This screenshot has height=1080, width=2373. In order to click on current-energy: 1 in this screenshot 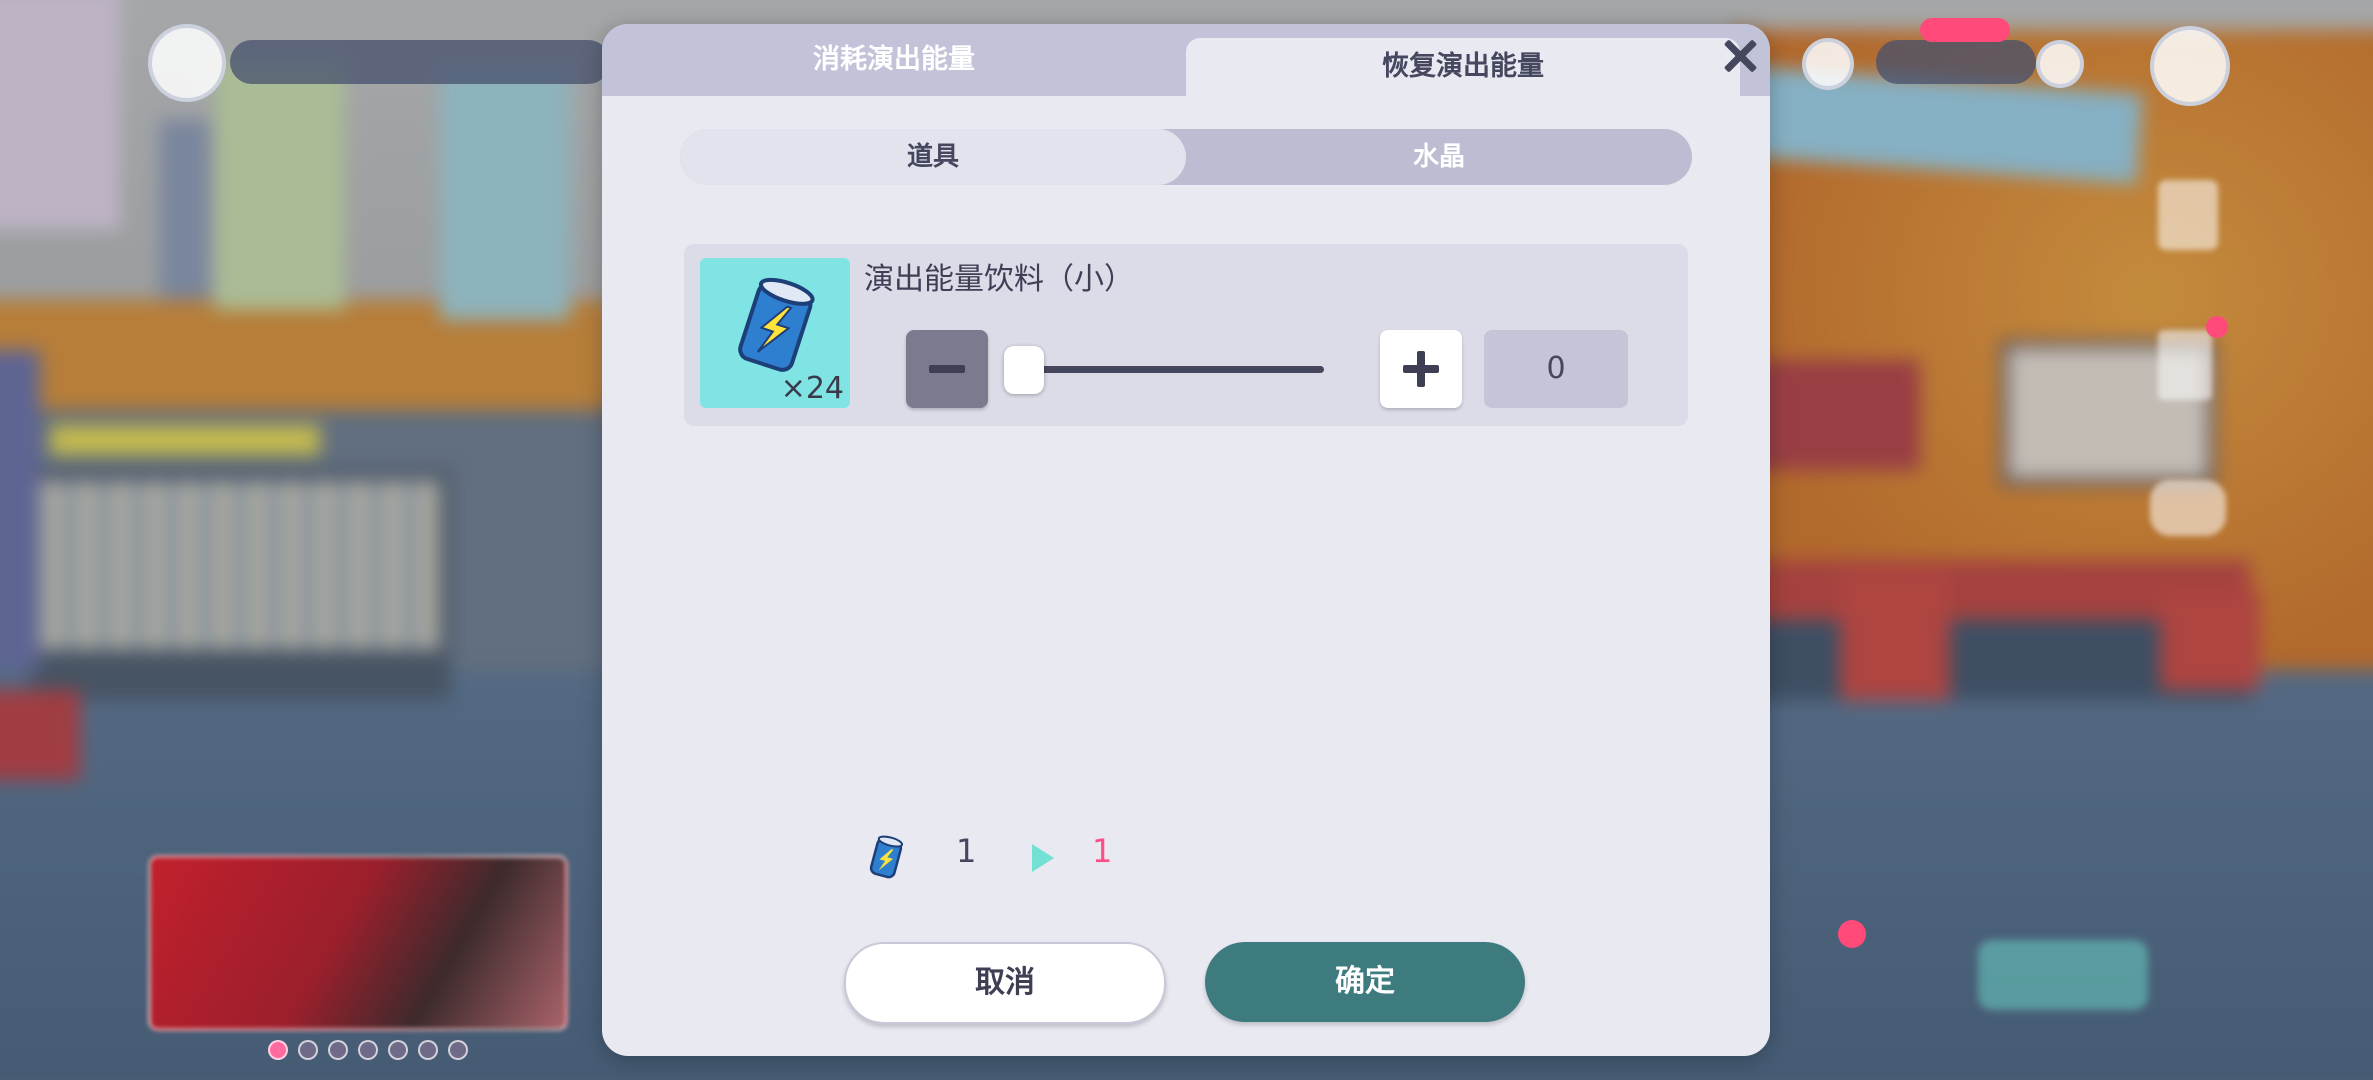, I will do `click(966, 851)`.